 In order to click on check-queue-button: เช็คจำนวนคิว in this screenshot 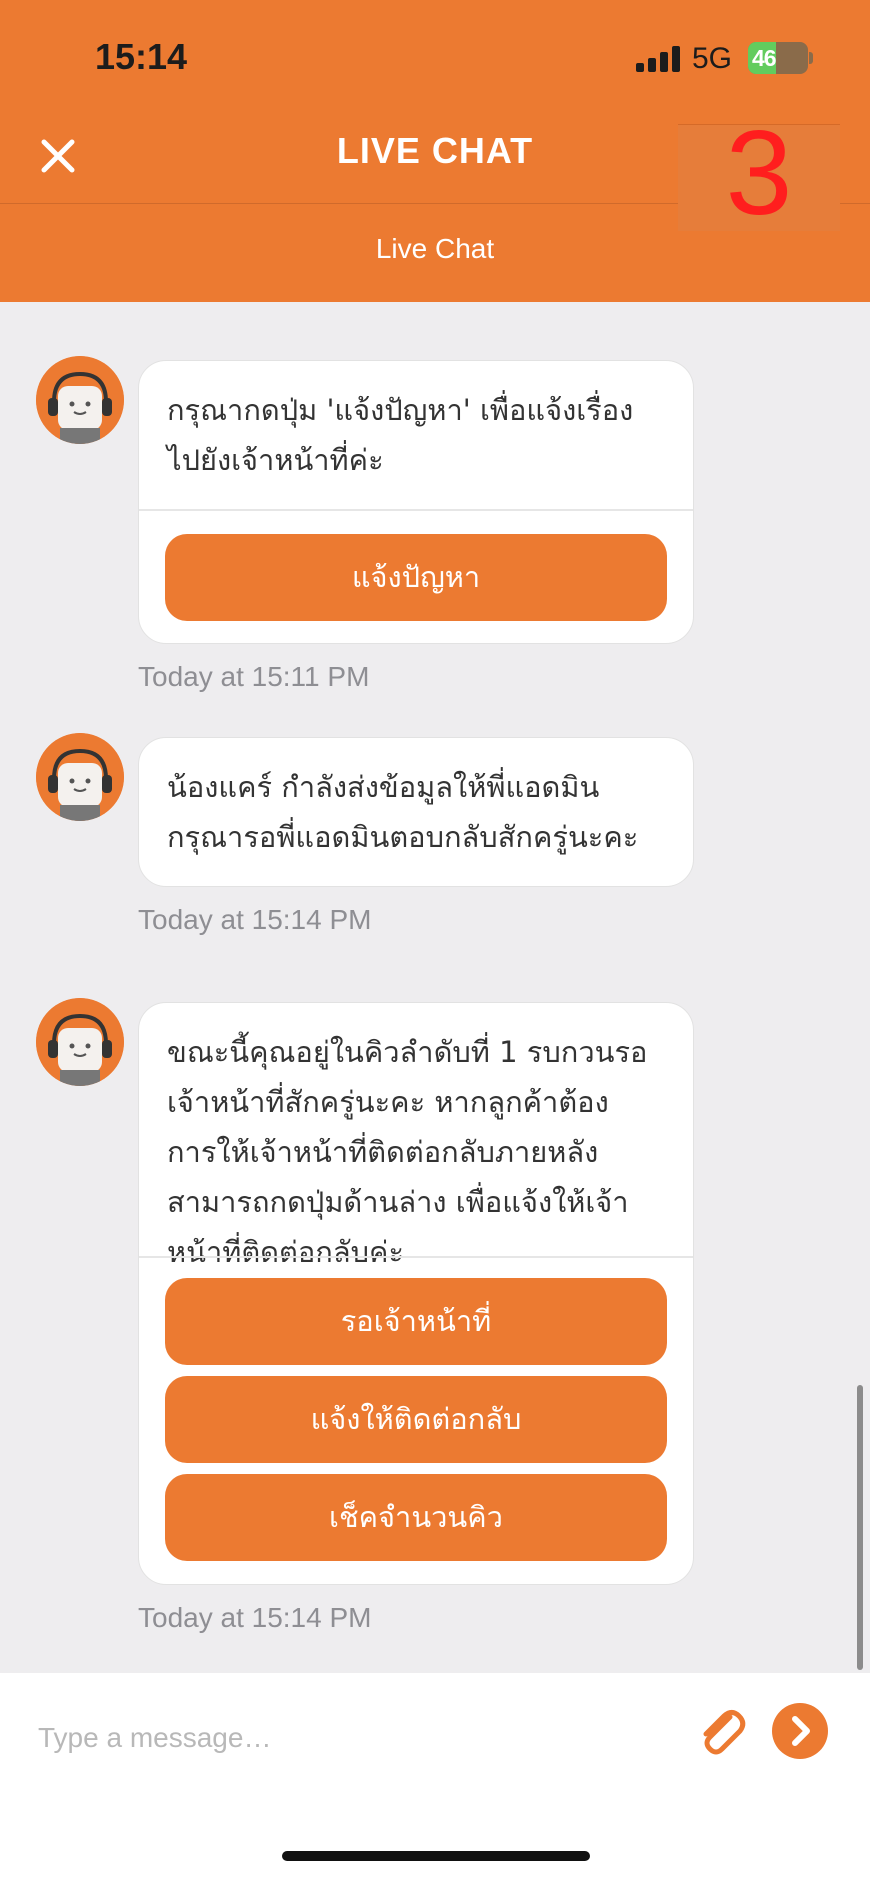, I will do `click(416, 1517)`.